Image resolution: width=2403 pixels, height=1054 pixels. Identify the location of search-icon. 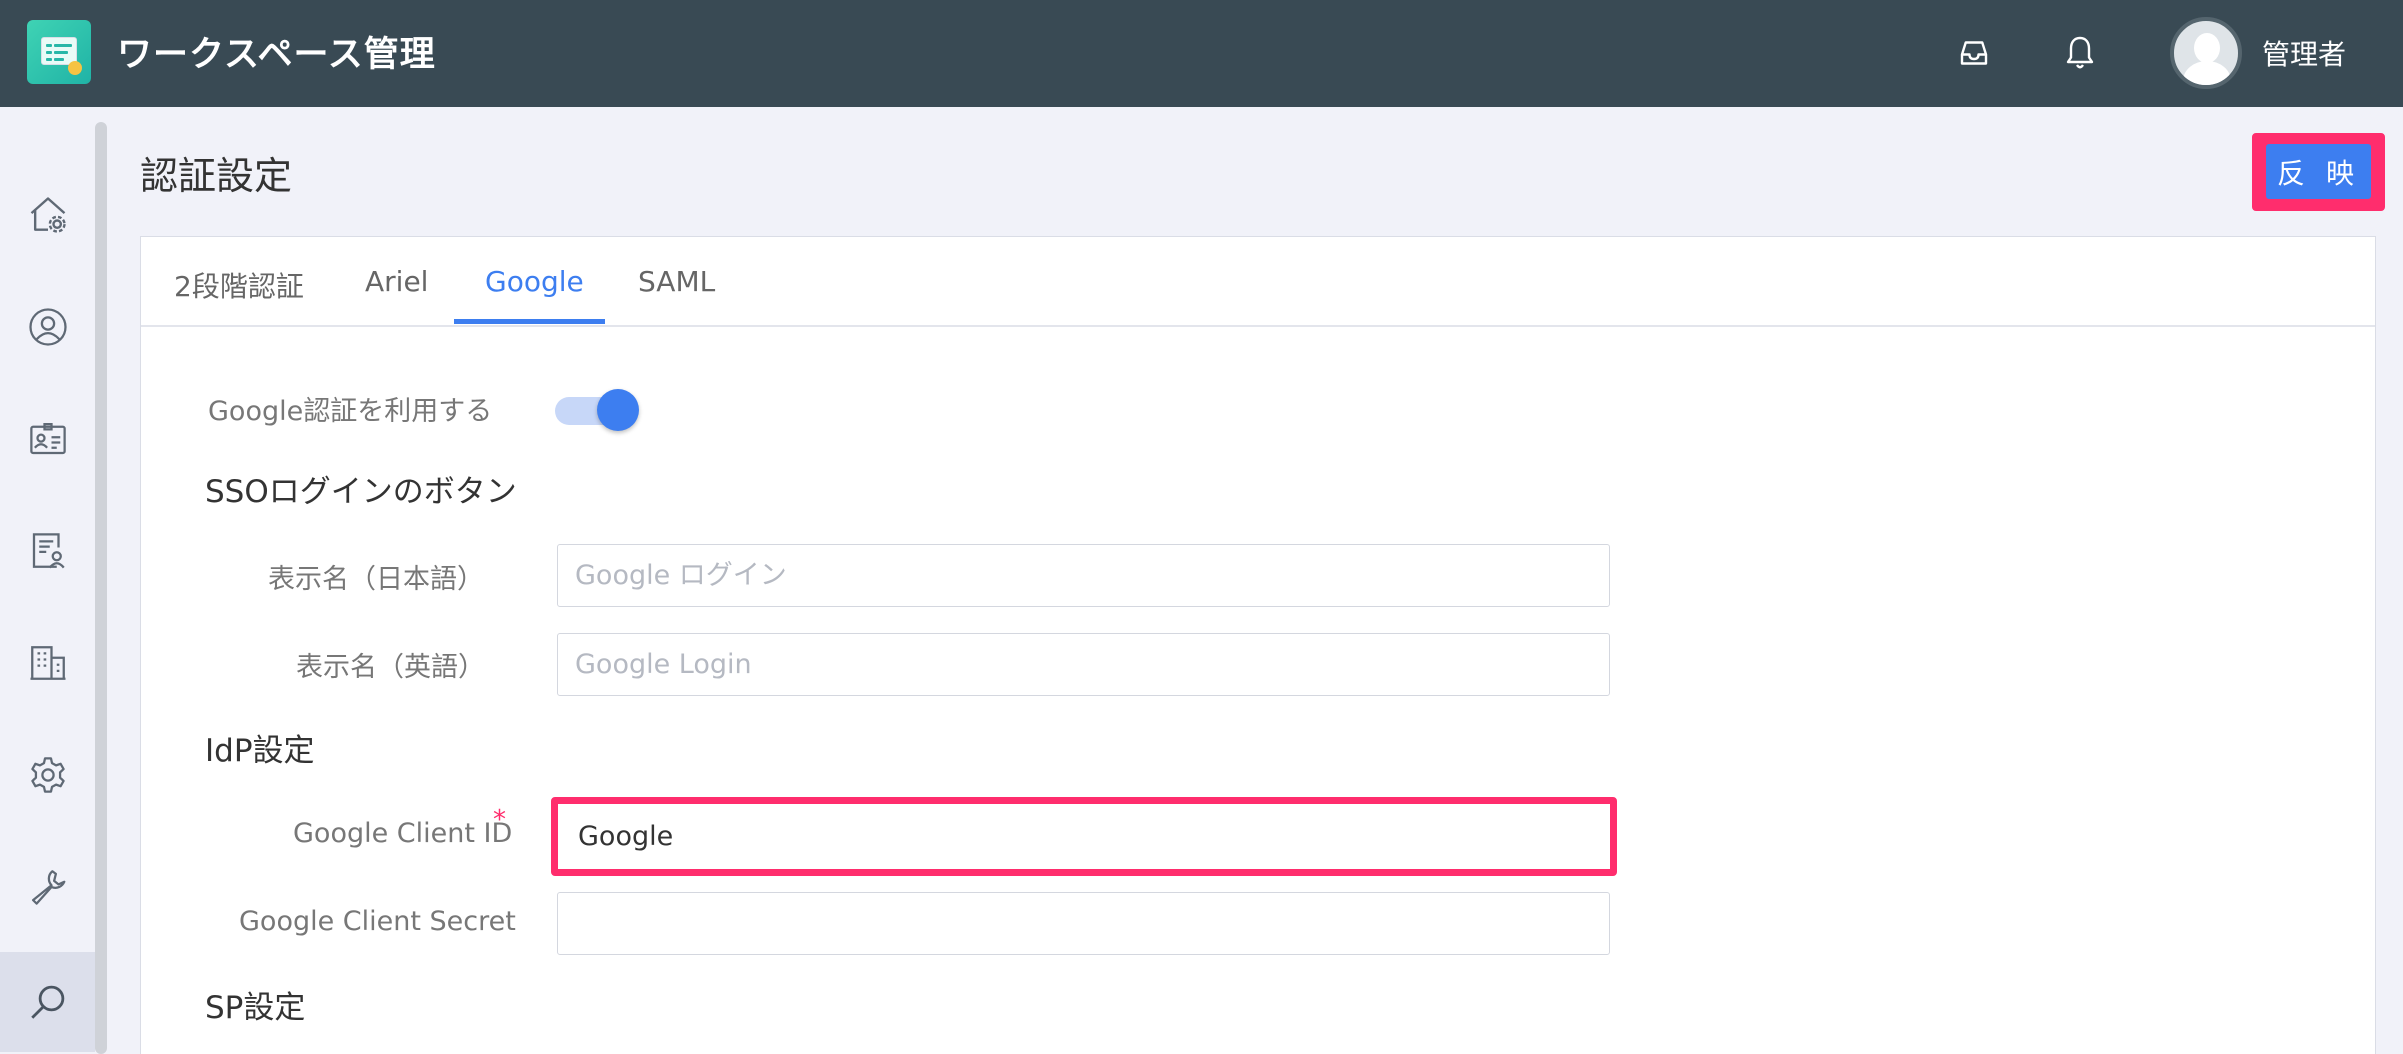
(47, 1002).